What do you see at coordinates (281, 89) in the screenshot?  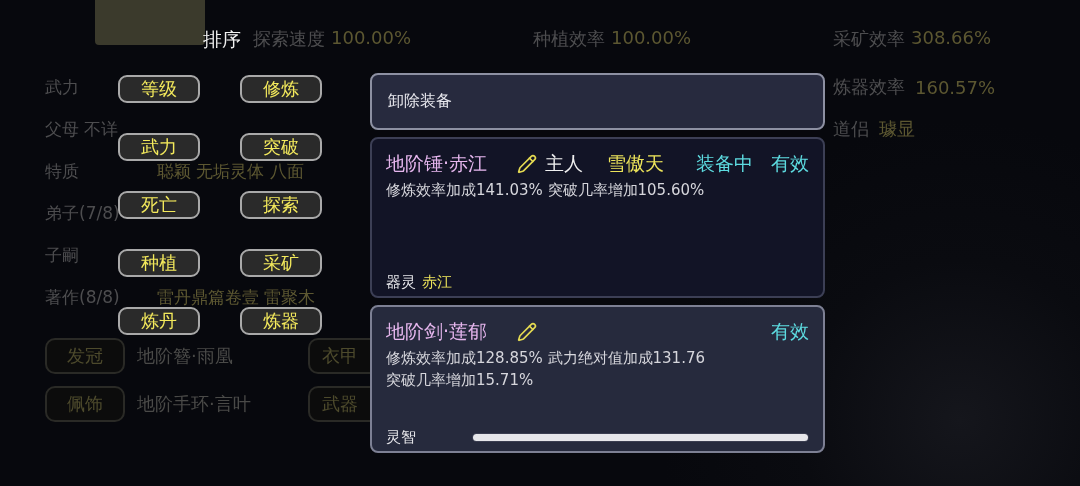 I see `sort-option-button: 修炼` at bounding box center [281, 89].